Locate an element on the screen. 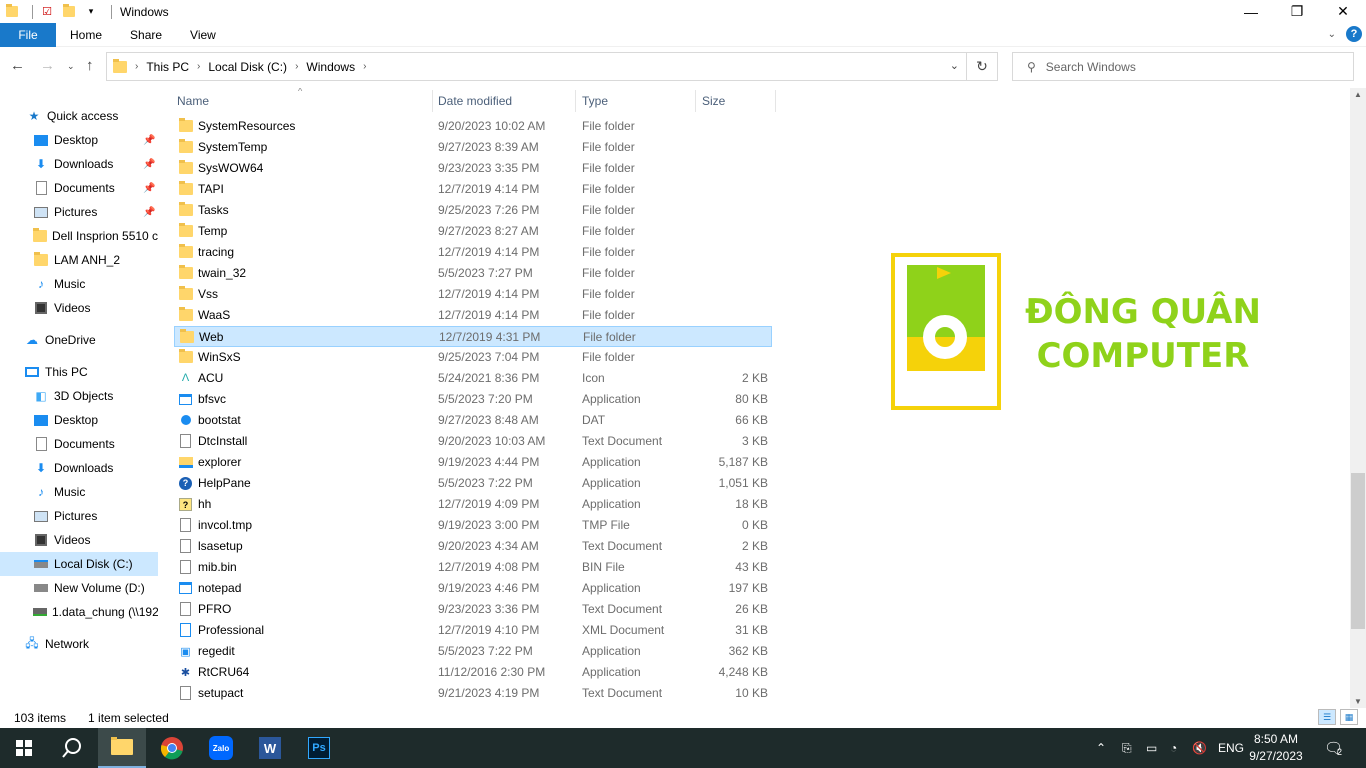 The height and width of the screenshot is (768, 1366). nav-item-3d-objects: ◧ 3D Objects is located at coordinates (79, 396).